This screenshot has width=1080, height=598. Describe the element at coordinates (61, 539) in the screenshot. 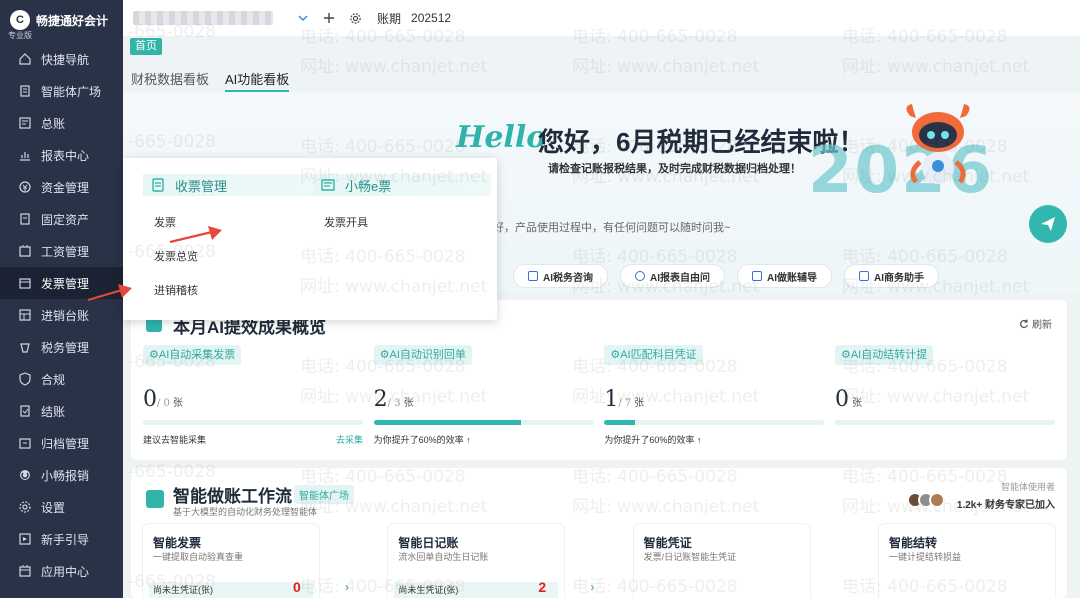

I see `sidebar-item: 新手引导` at that location.